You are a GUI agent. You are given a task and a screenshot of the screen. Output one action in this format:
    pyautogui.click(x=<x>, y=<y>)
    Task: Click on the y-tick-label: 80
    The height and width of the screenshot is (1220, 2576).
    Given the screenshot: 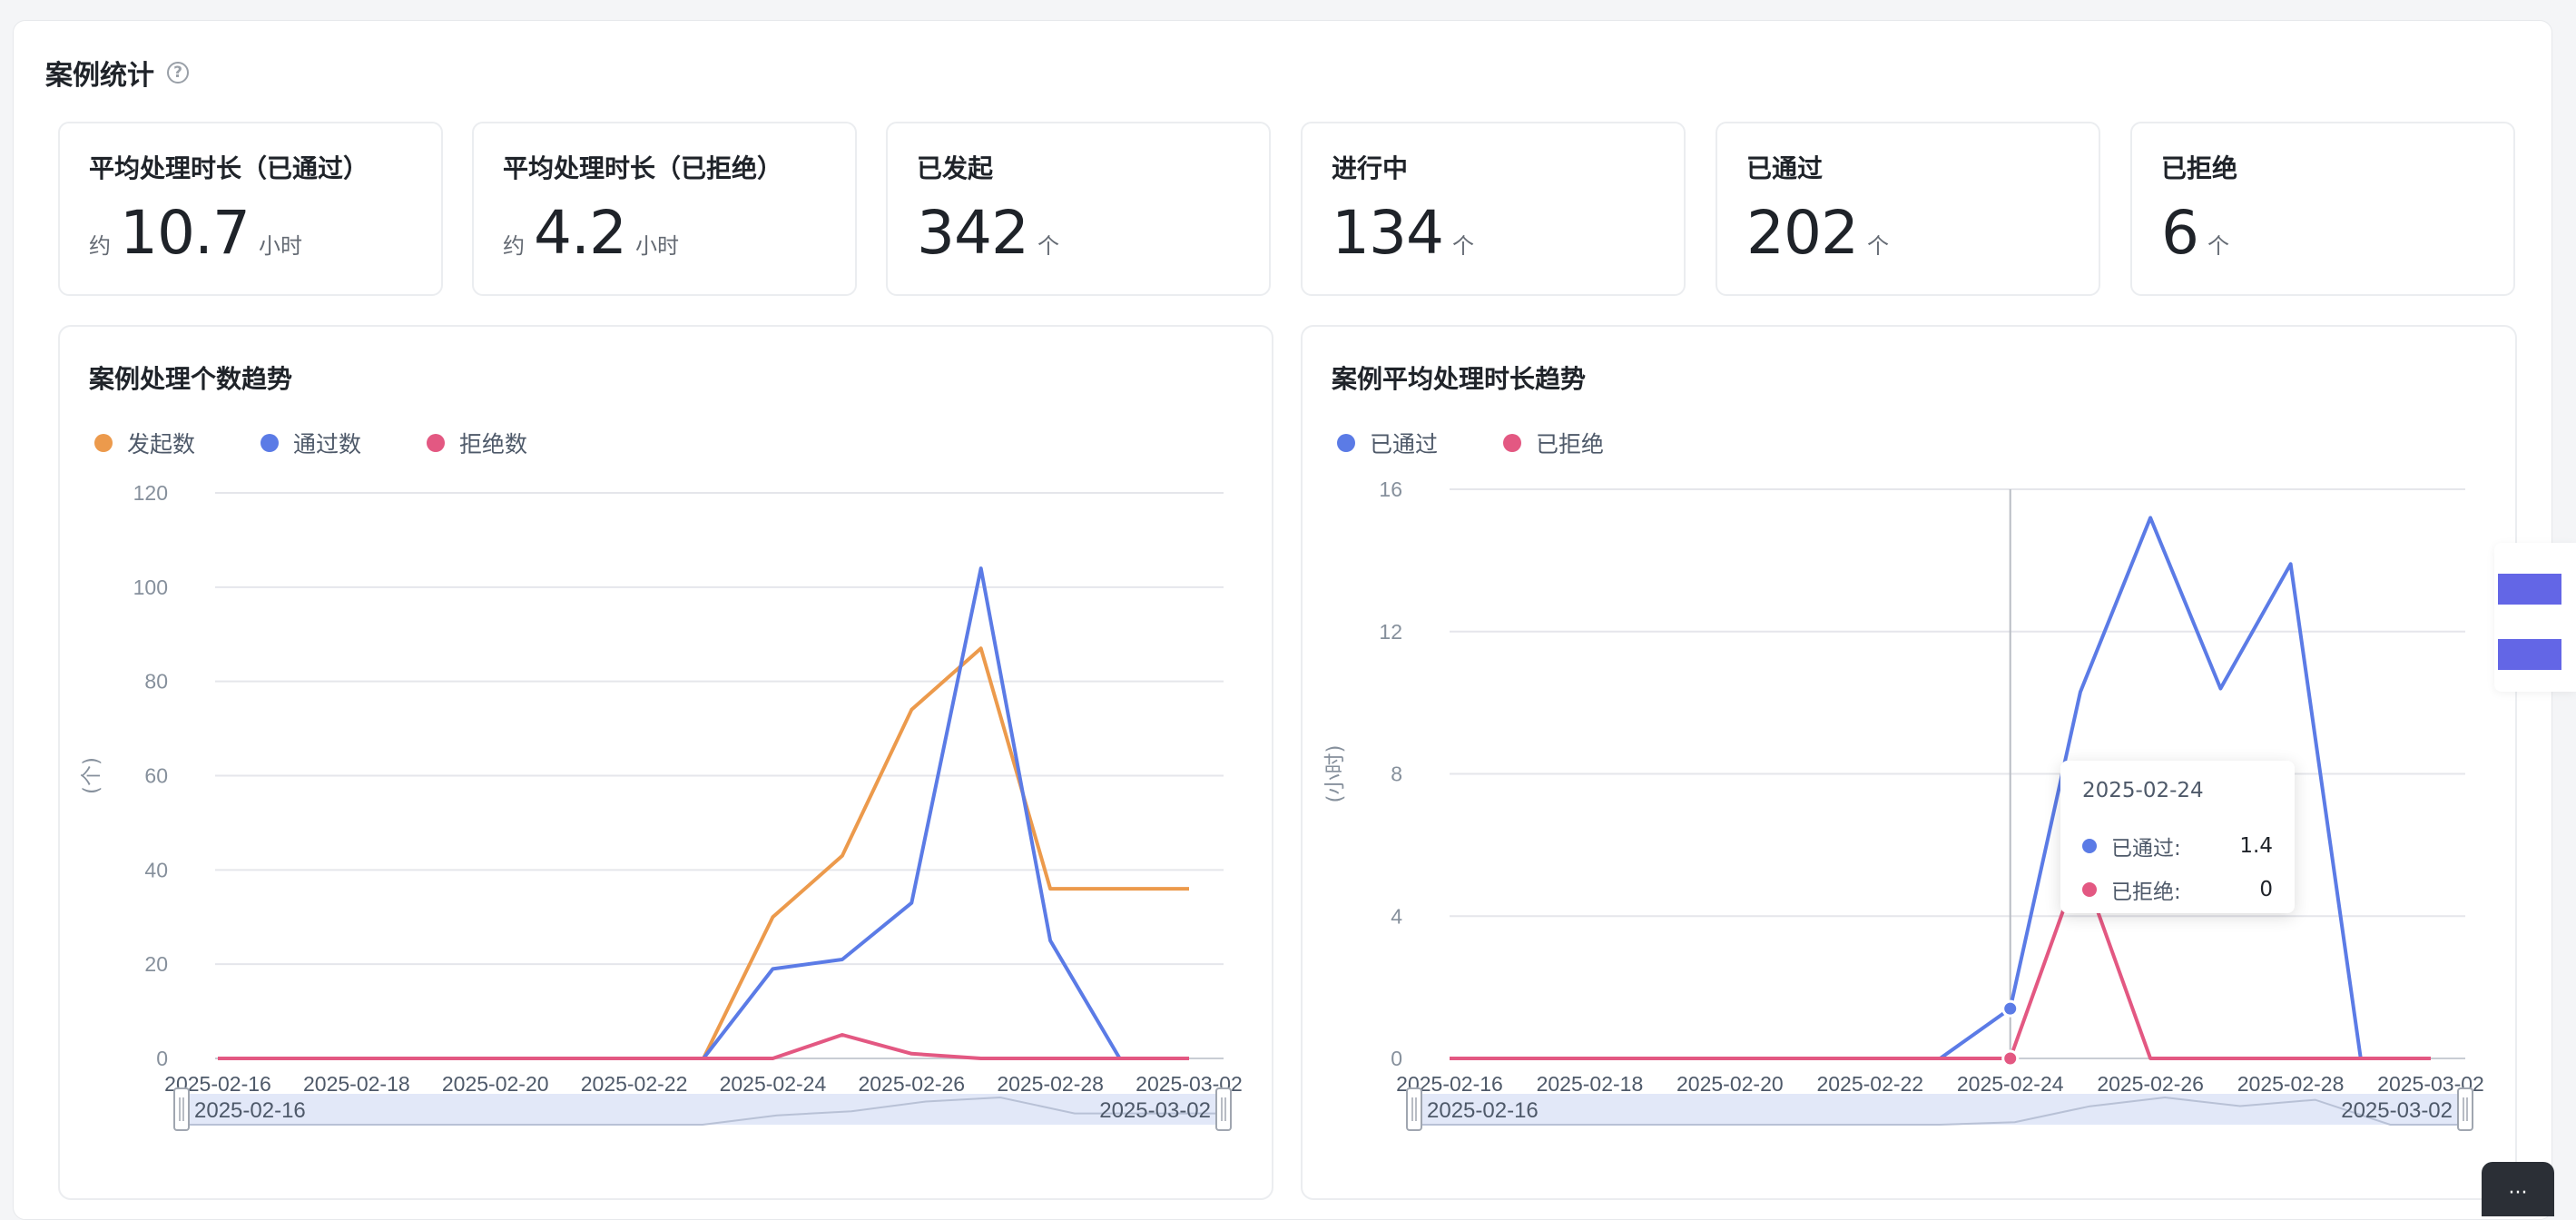 What is the action you would take?
    pyautogui.click(x=156, y=682)
    